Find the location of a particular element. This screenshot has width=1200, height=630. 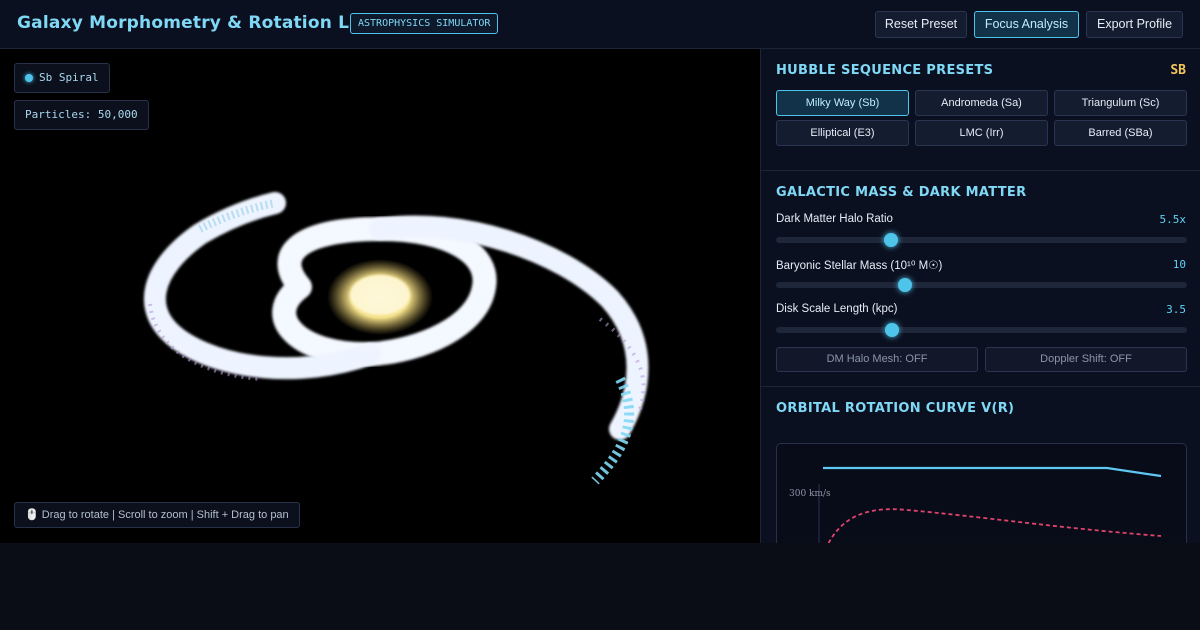

preset-elliptical: Elliptical (E3) is located at coordinates (842, 133).